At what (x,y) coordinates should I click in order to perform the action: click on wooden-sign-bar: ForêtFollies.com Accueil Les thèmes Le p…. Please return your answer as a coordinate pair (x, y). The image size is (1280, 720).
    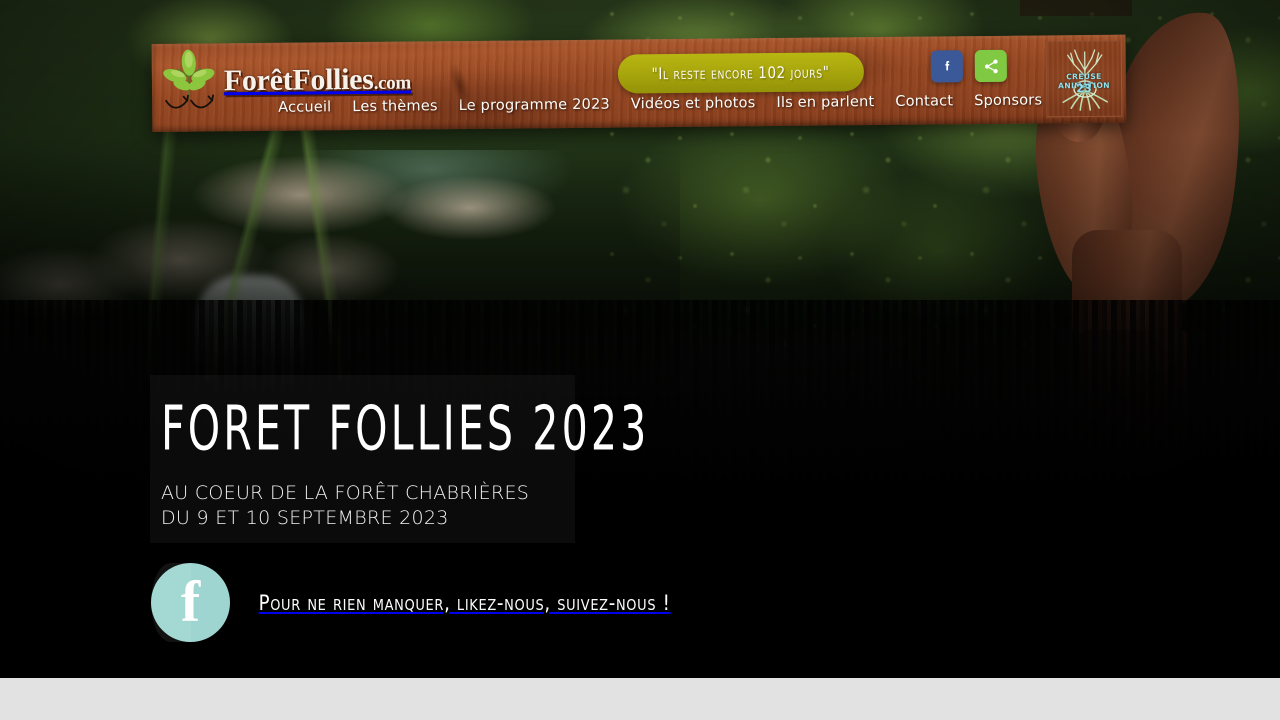
    Looking at the image, I should click on (639, 83).